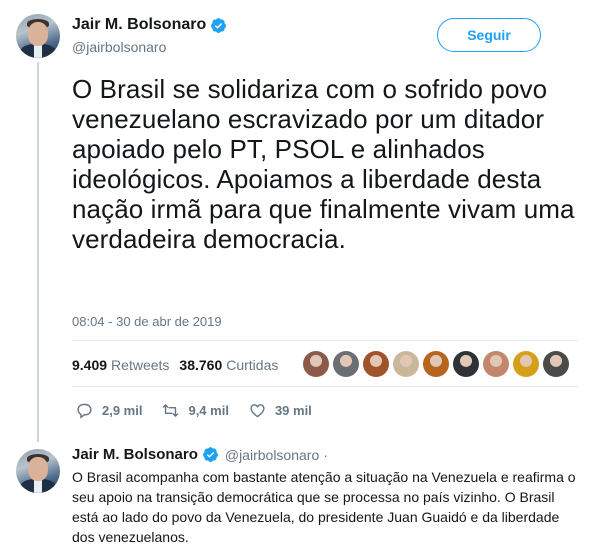  I want to click on reply-avatar, so click(38, 471).